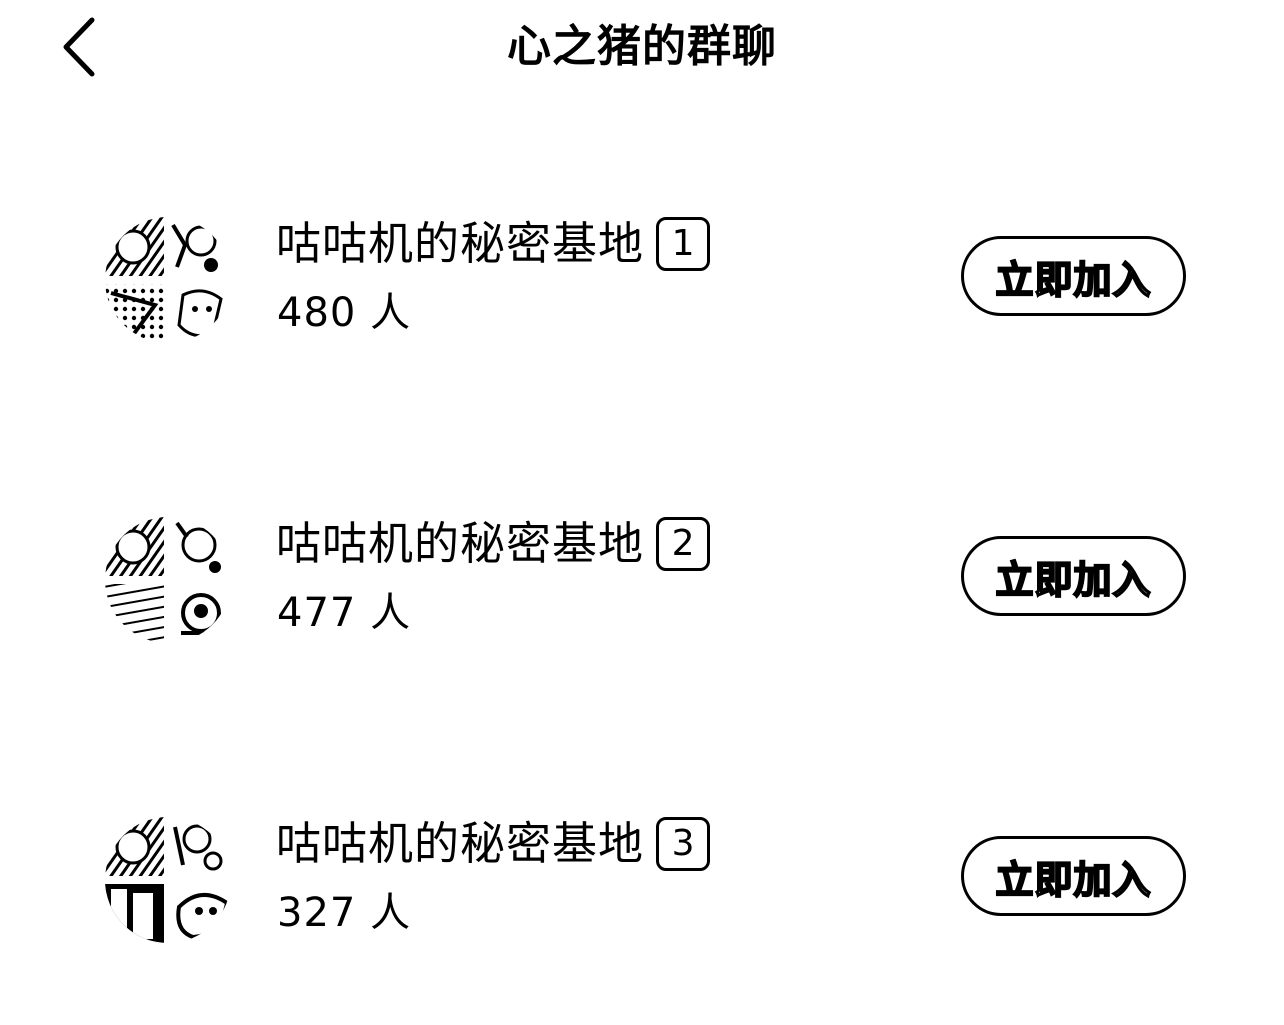 The width and height of the screenshot is (1284, 1025). What do you see at coordinates (344, 613) in the screenshot?
I see `member-count: 477 人` at bounding box center [344, 613].